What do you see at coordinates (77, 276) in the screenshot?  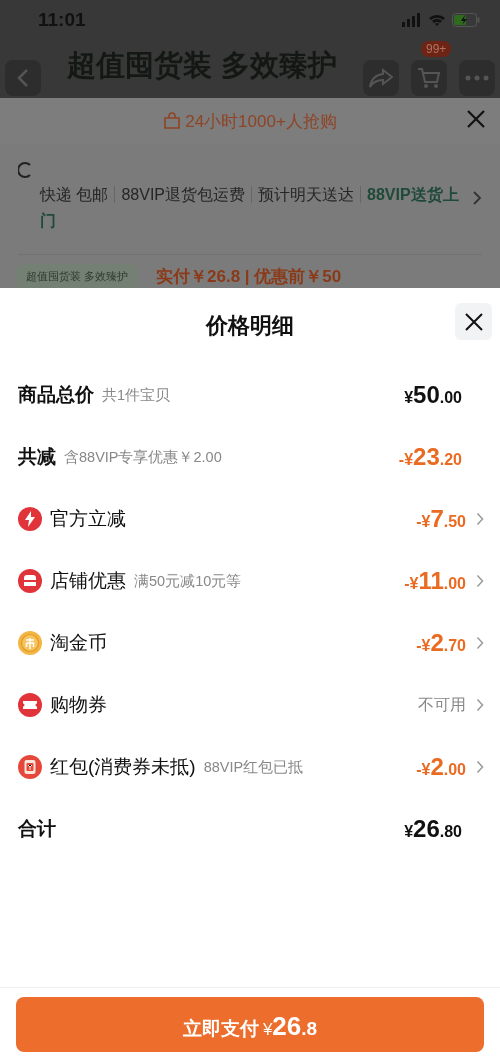 I see `product-tag: 超值囤货装 多效臻护` at bounding box center [77, 276].